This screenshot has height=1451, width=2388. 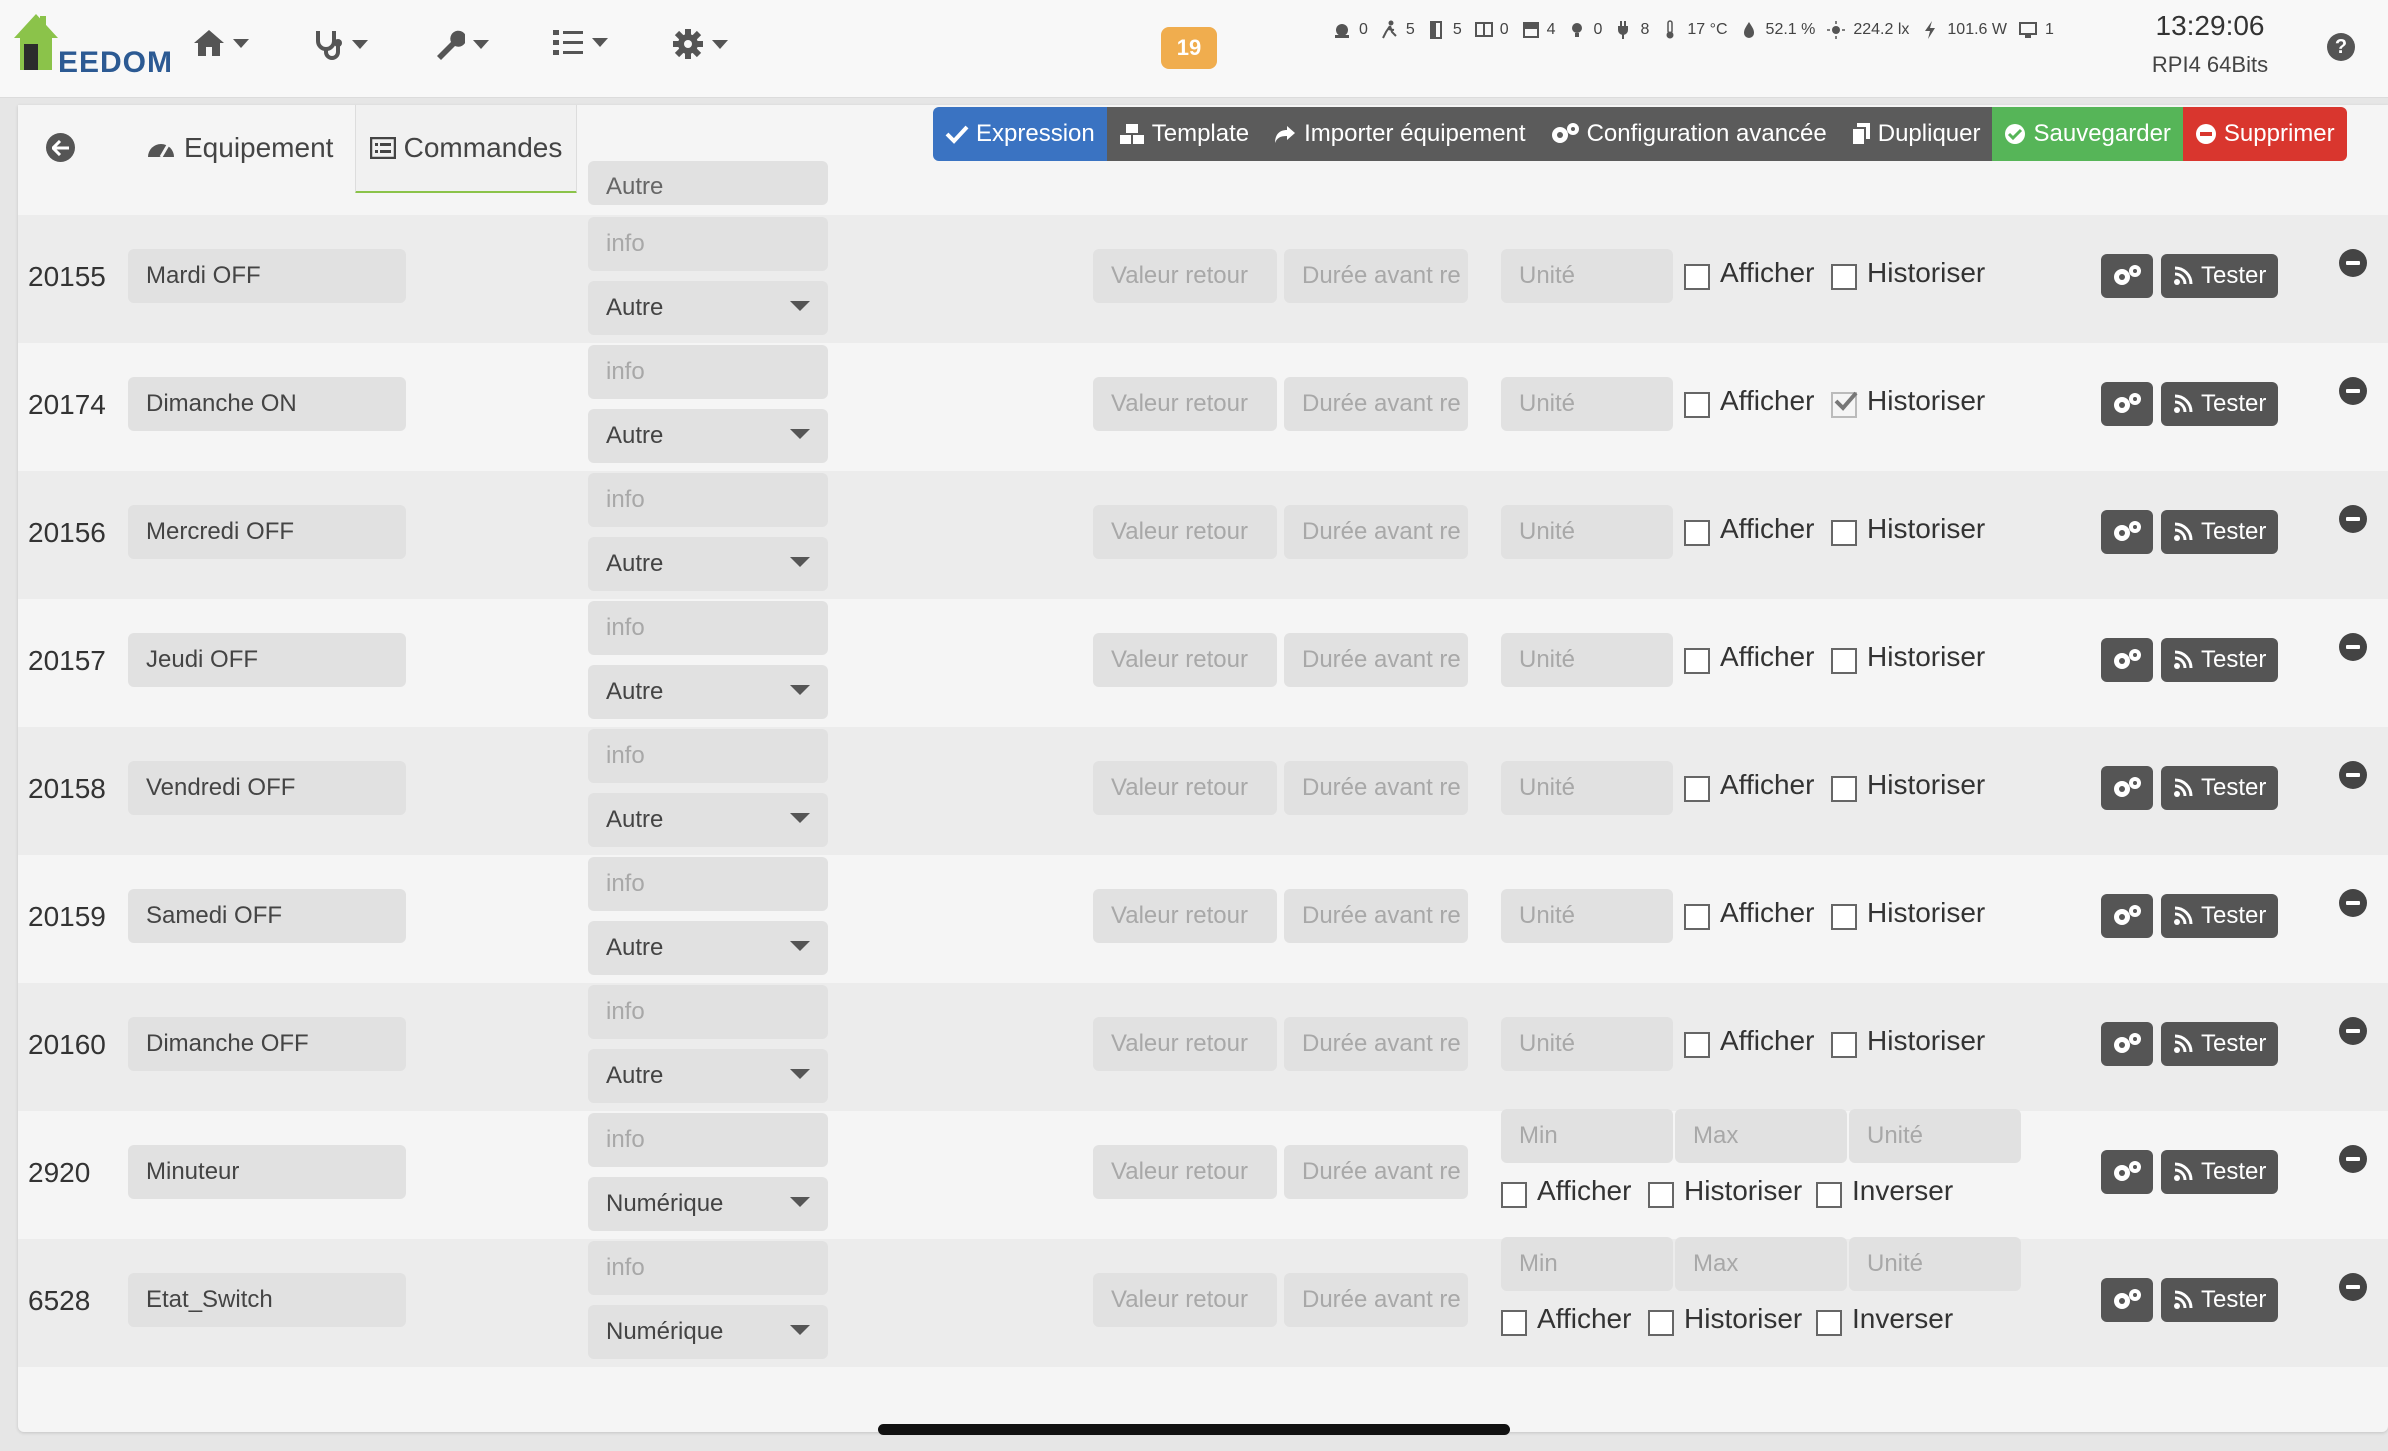 What do you see at coordinates (1884, 1319) in the screenshot?
I see `invert-toggle: Inverser` at bounding box center [1884, 1319].